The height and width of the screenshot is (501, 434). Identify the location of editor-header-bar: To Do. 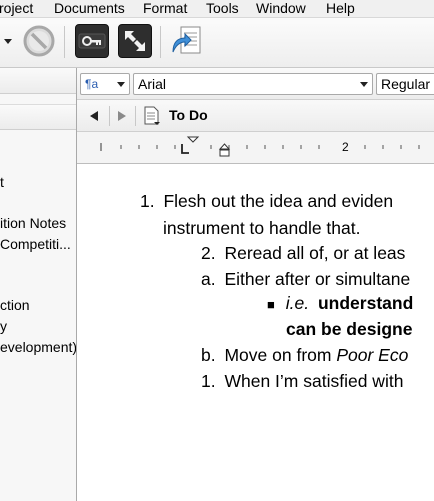
(255, 116).